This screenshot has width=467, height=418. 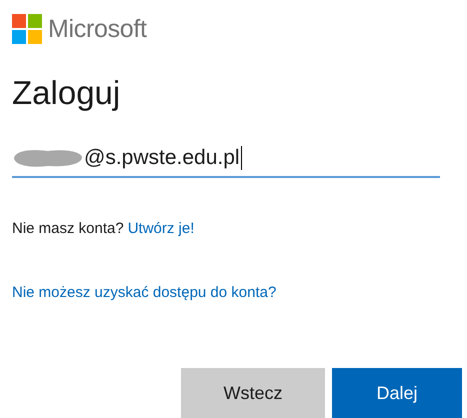 What do you see at coordinates (161, 228) in the screenshot?
I see `create-account-link: Utwórz je!` at bounding box center [161, 228].